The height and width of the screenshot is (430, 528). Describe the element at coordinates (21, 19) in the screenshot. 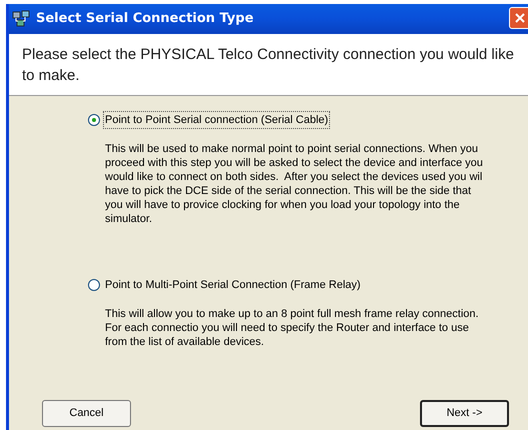

I see `network-icon` at that location.